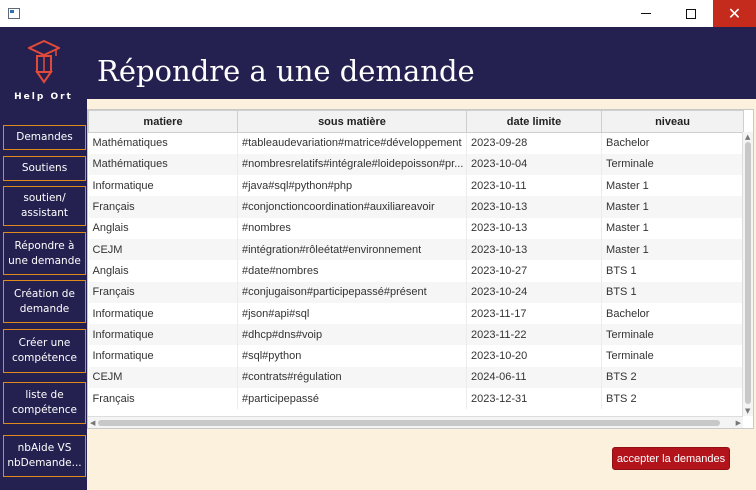 The width and height of the screenshot is (756, 490). I want to click on cell-date-limite: 2023-10-20, so click(534, 356).